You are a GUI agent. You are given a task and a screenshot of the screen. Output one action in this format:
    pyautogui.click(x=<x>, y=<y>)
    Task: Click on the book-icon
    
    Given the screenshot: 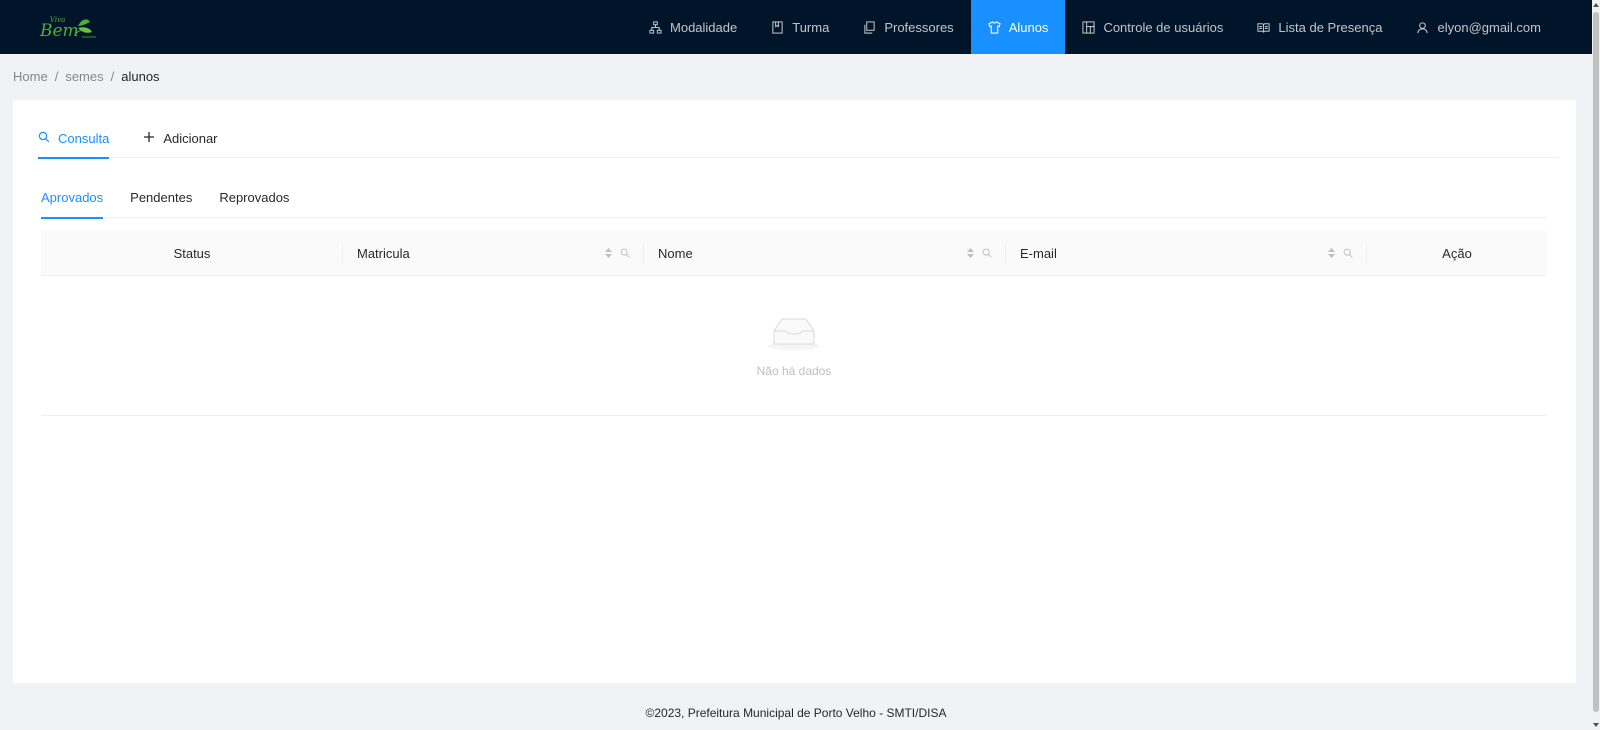 What is the action you would take?
    pyautogui.click(x=777, y=27)
    